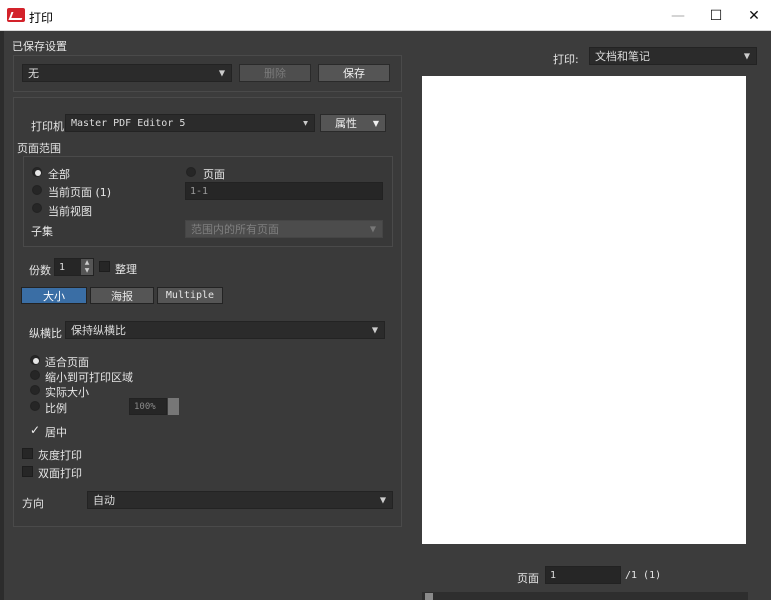  I want to click on orientation-value: 自动, so click(104, 500).